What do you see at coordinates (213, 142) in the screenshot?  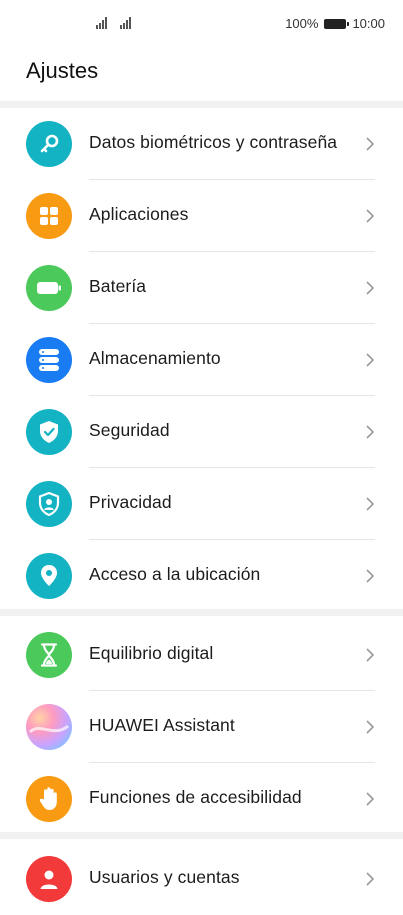 I see `settings-item-label: Datos biométricos y contraseña` at bounding box center [213, 142].